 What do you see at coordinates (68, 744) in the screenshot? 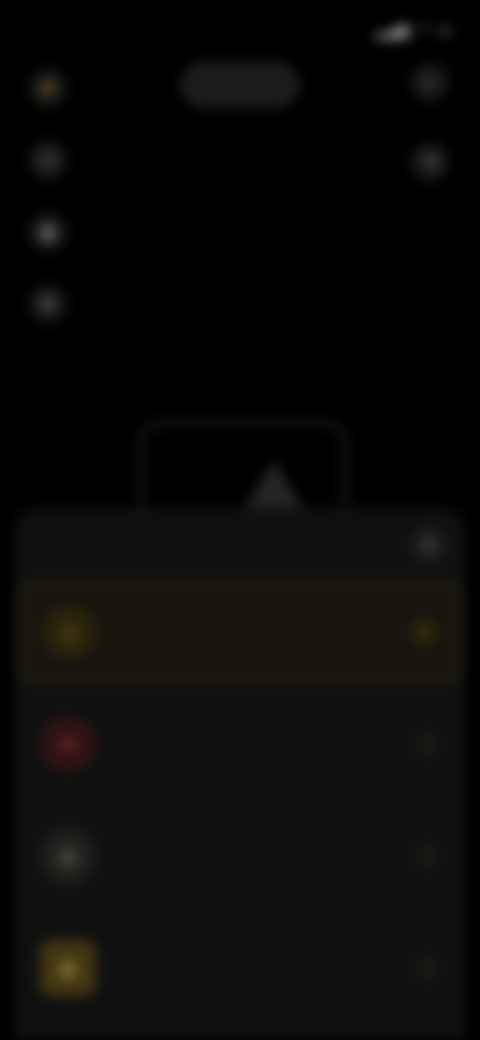
I see `video-icon: ●` at bounding box center [68, 744].